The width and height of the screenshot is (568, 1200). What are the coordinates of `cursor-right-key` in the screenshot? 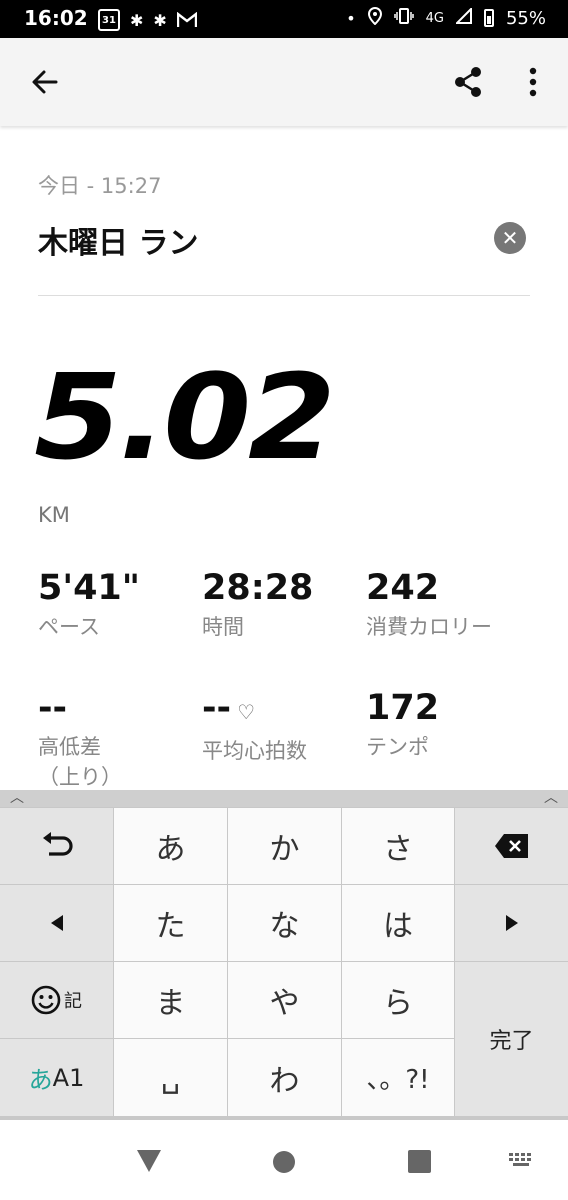 It's located at (511, 923).